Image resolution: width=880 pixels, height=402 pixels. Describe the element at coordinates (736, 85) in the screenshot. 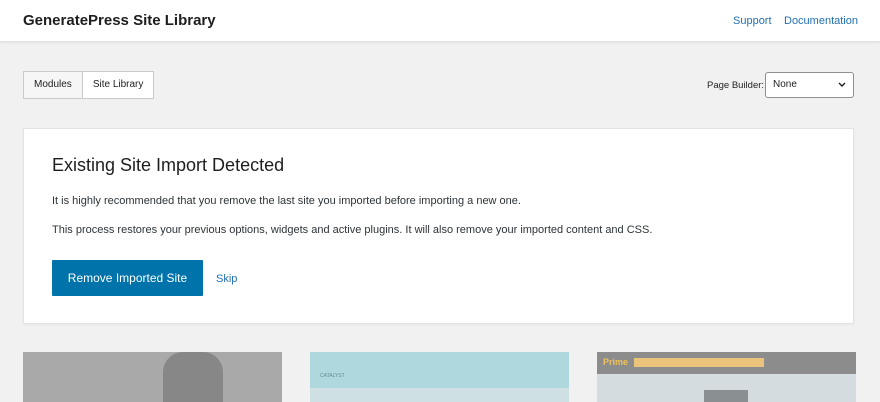

I see `page-builder-label: Page Builder:` at that location.